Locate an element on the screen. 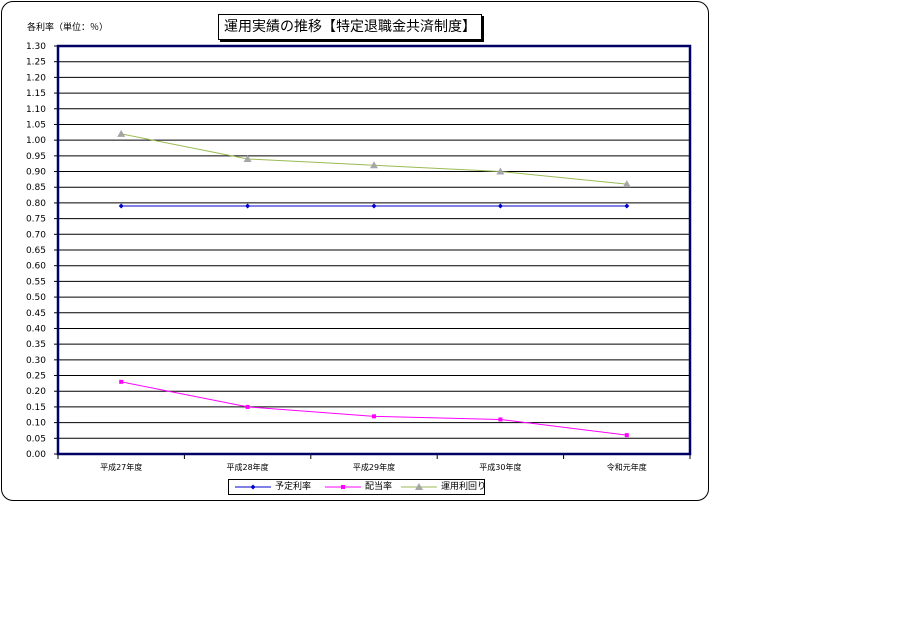 This screenshot has height=640, width=914. y-tick-label: 0.85 is located at coordinates (36, 188).